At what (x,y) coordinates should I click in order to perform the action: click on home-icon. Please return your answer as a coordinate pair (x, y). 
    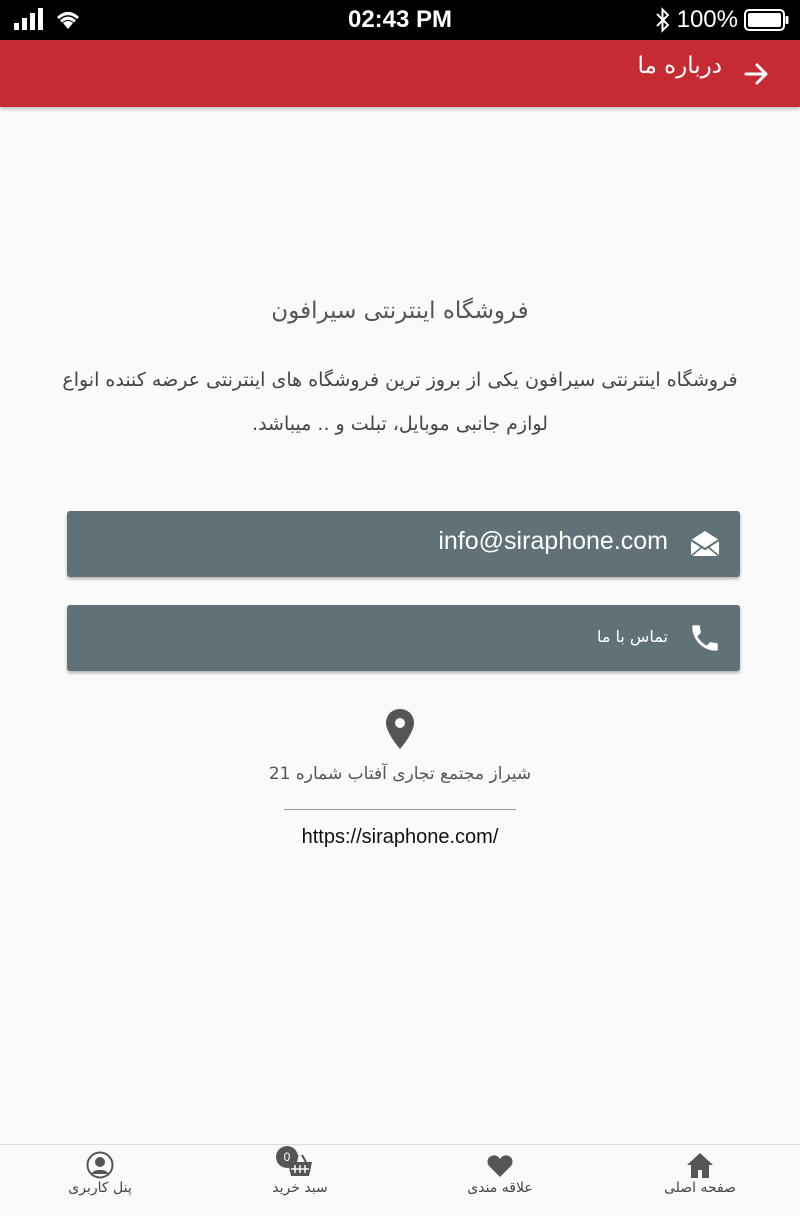
    Looking at the image, I should click on (700, 1165).